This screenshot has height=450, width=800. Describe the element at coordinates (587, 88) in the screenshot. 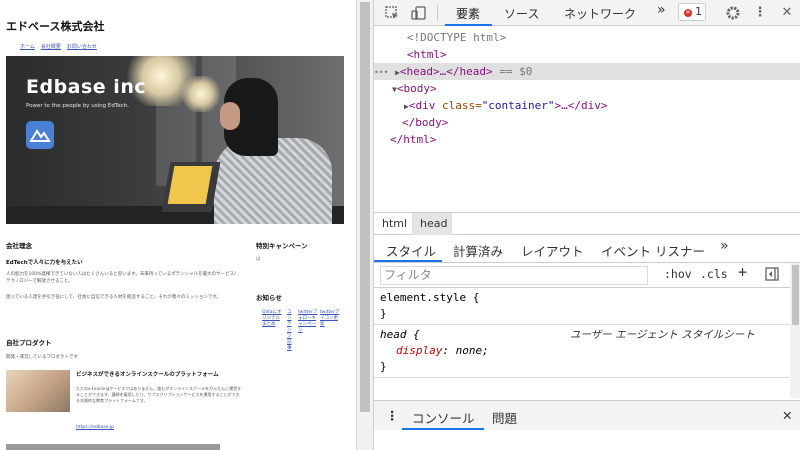

I see `dom-node-body: ▼<body>` at that location.